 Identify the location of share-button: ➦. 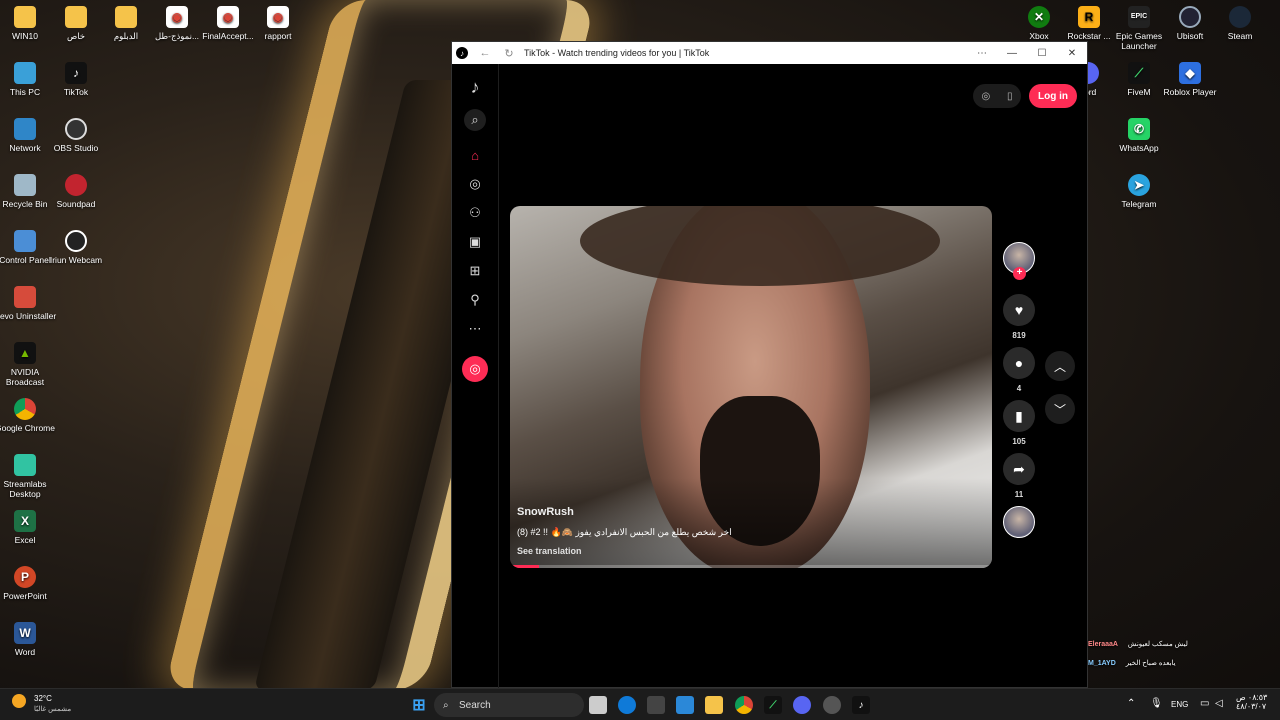
(1019, 469).